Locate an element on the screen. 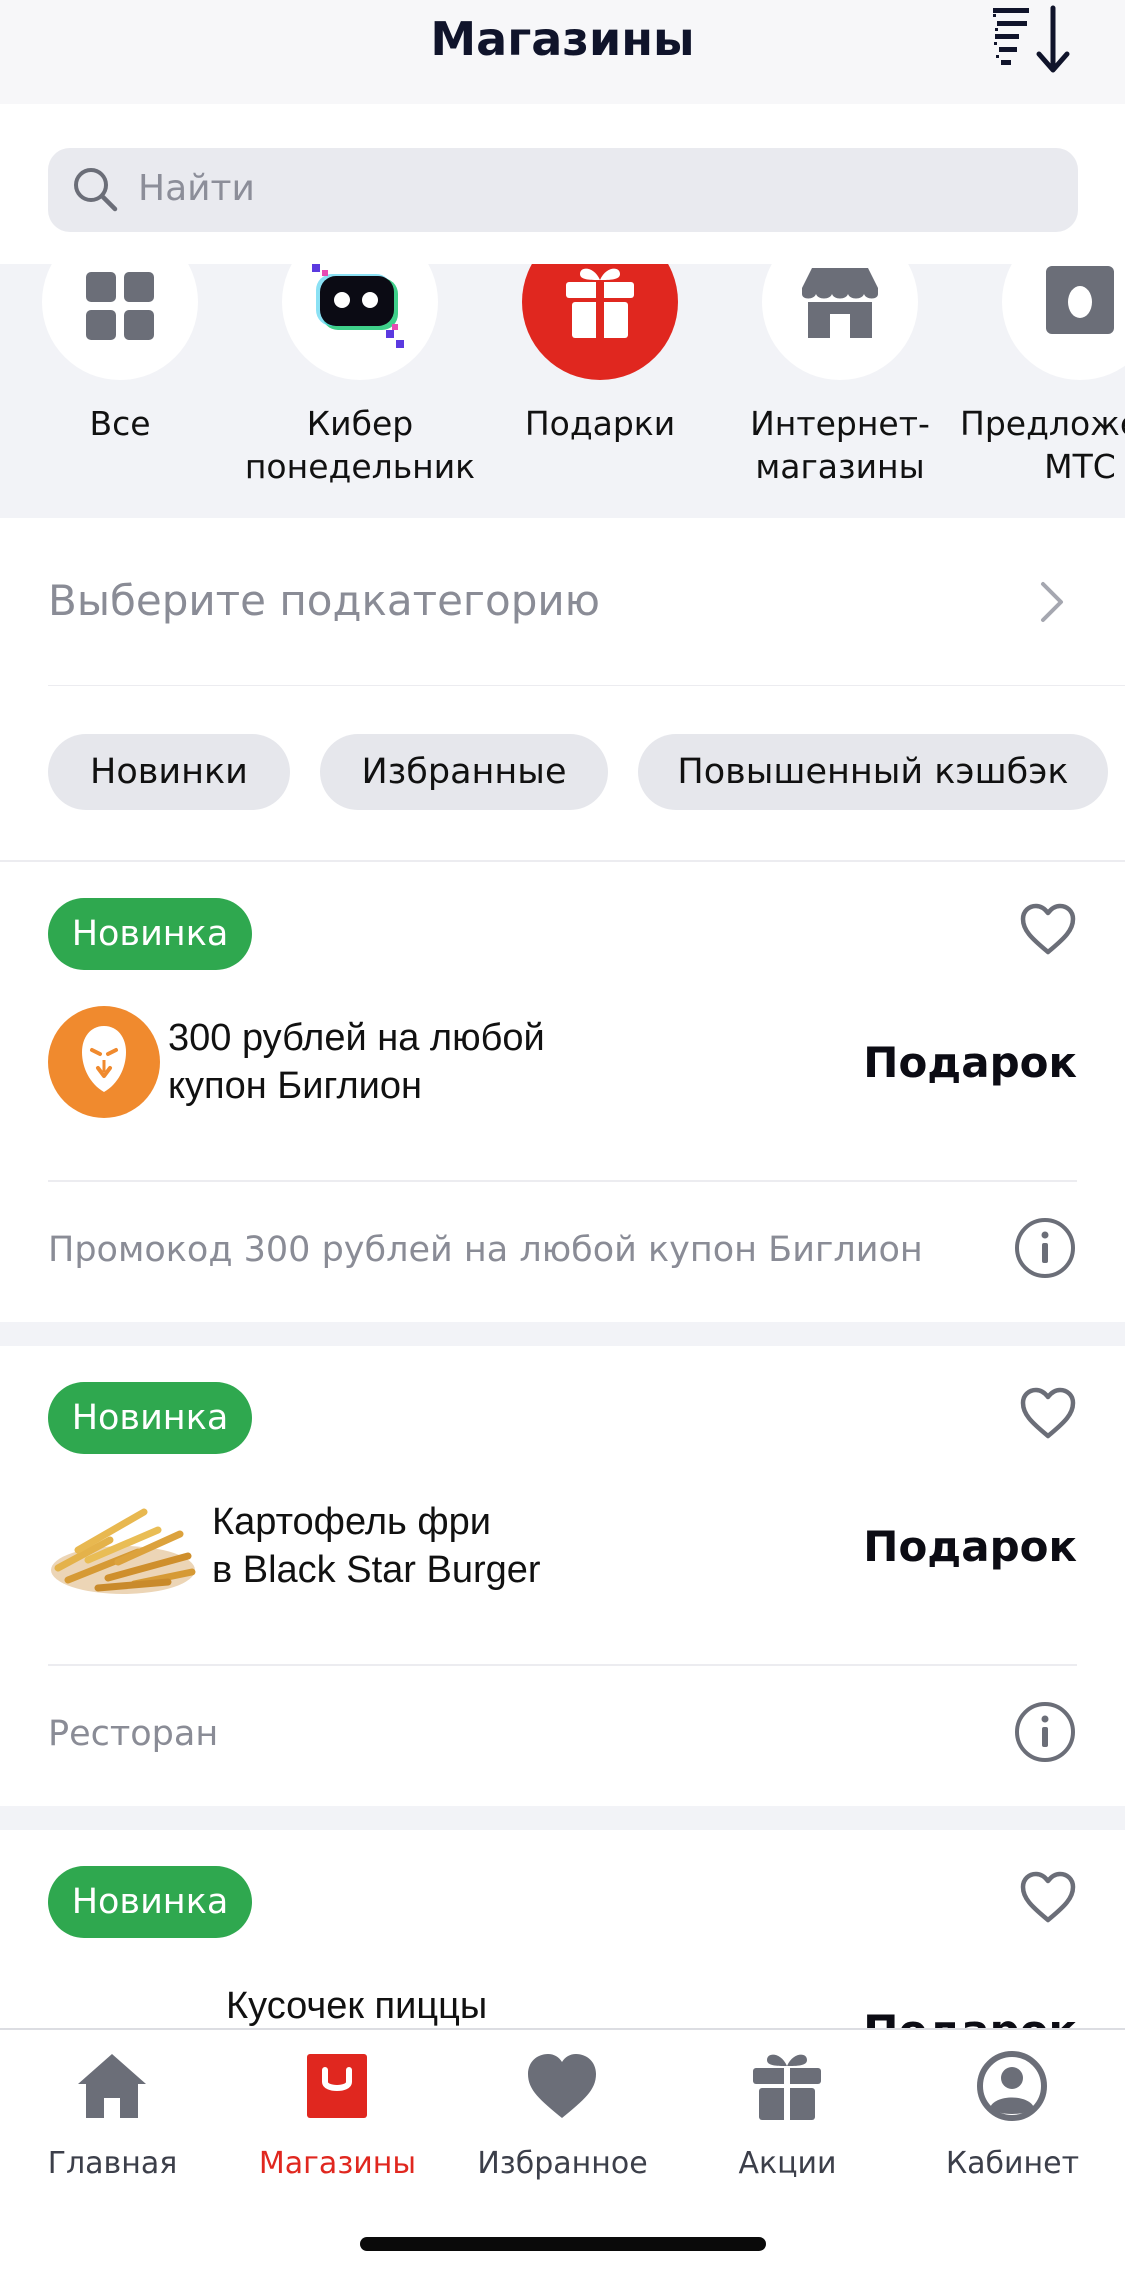  chip-favorites: Избранные is located at coordinates (464, 772).